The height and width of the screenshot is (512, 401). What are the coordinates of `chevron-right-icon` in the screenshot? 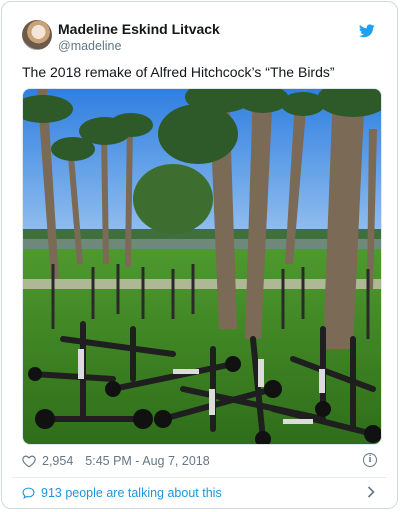 It's located at (371, 492).